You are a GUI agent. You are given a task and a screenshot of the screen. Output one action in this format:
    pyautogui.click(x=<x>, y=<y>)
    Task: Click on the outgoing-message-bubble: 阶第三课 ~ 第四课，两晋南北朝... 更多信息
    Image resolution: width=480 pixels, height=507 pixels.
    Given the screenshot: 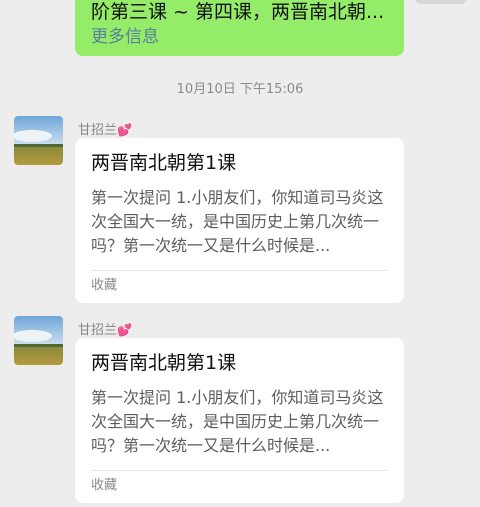 What is the action you would take?
    pyautogui.click(x=239, y=28)
    